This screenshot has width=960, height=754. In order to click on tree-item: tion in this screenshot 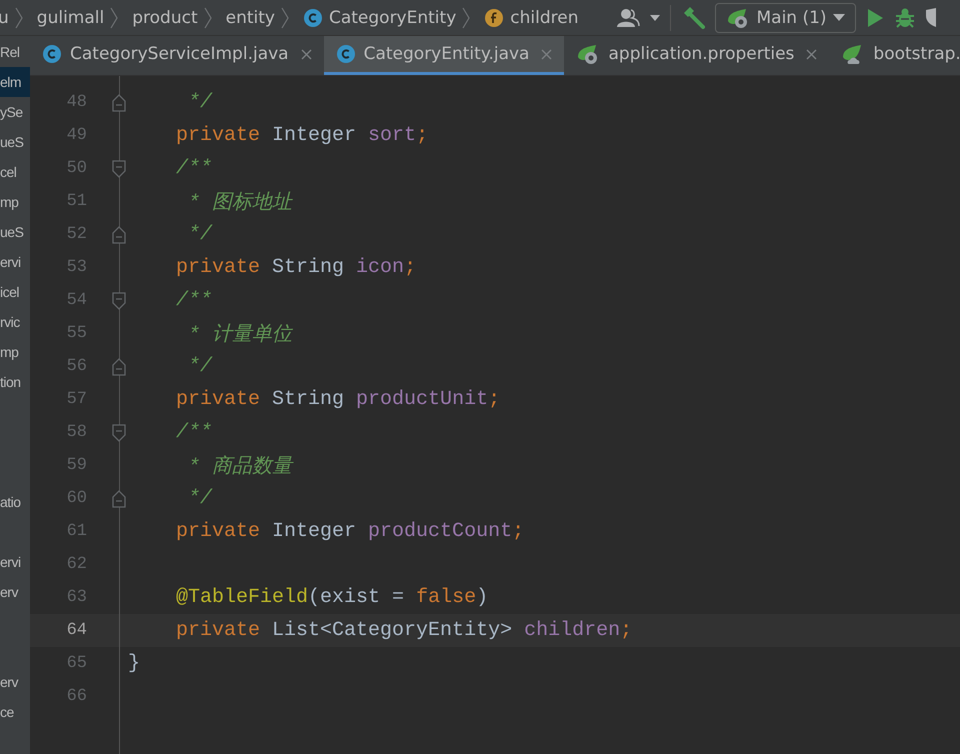, I will do `click(15, 382)`.